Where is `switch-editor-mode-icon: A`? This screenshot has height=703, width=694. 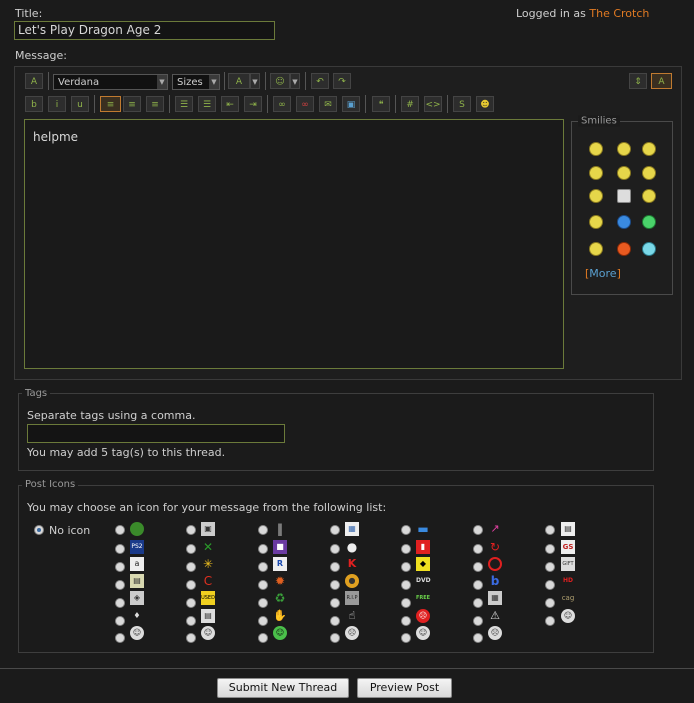 switch-editor-mode-icon: A is located at coordinates (661, 81).